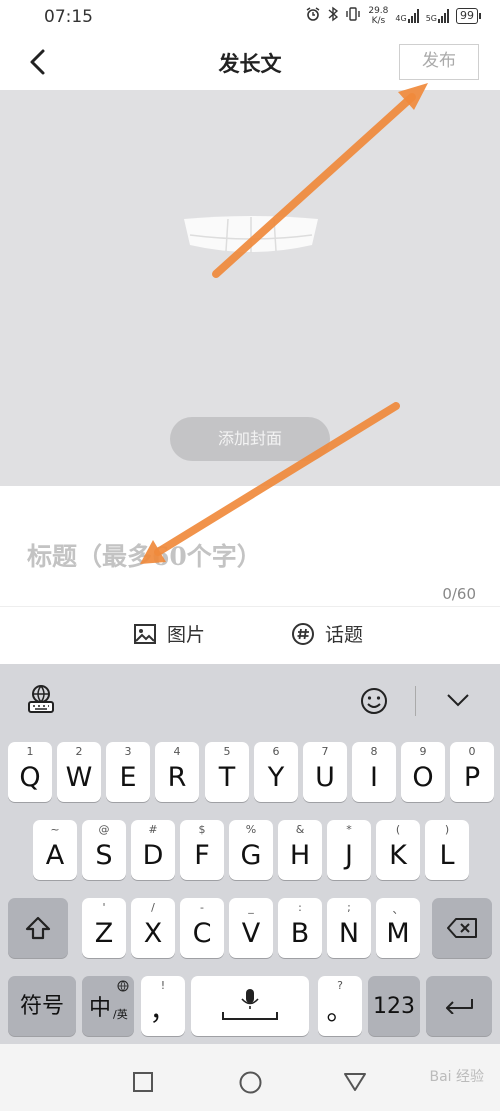 Image resolution: width=500 pixels, height=1111 pixels. I want to click on alarm-icon, so click(313, 16).